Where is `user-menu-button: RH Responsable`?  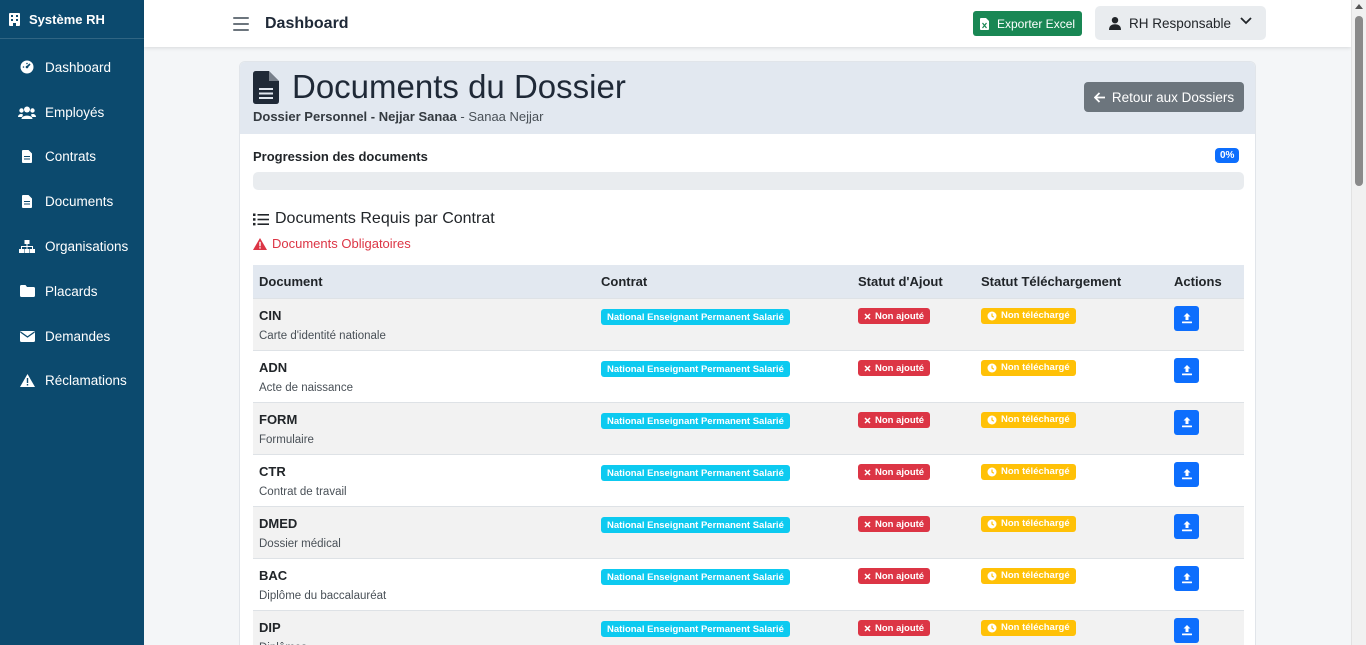 user-menu-button: RH Responsable is located at coordinates (1180, 23).